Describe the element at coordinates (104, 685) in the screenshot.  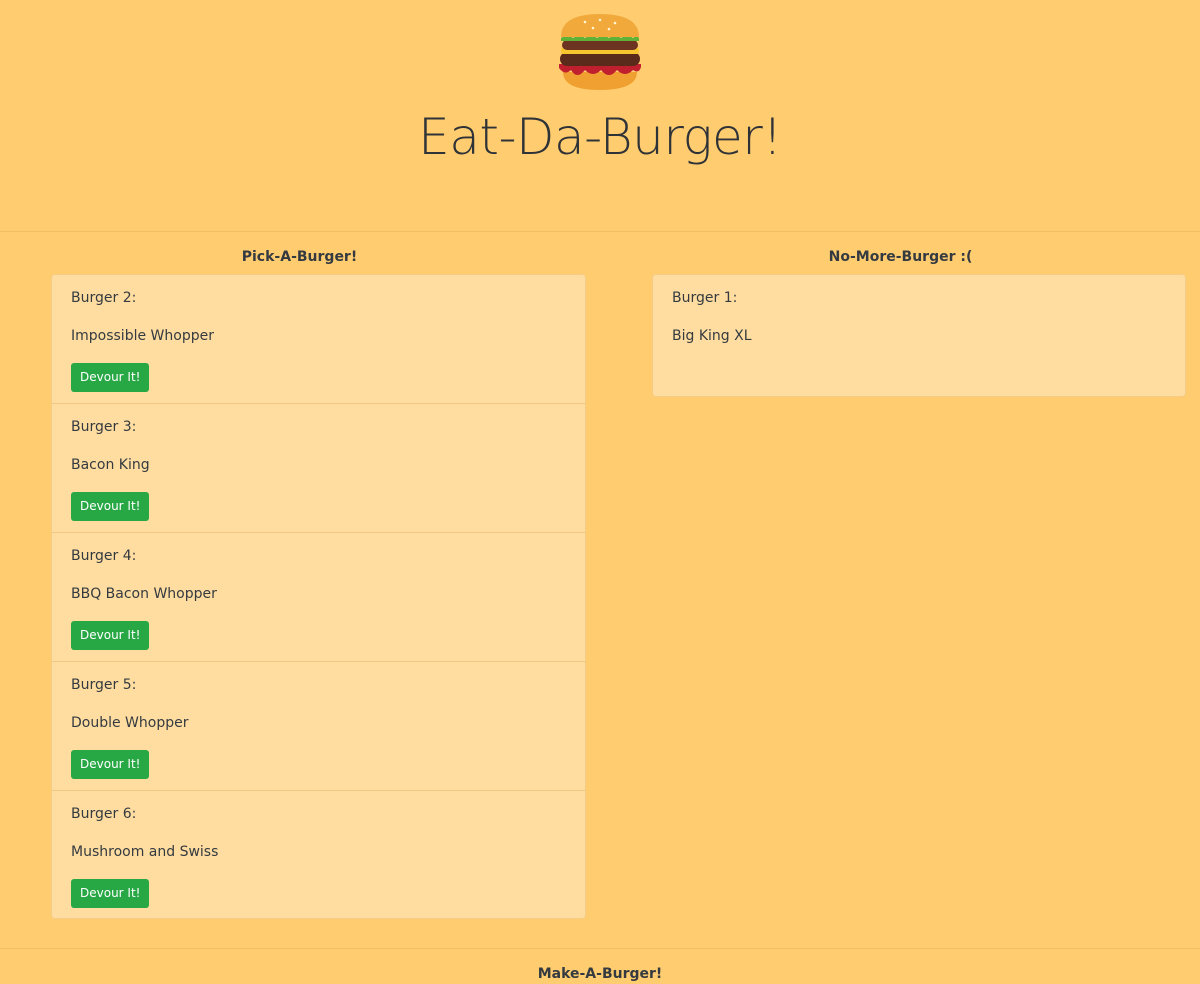
I see `burger-number: Burger 5:` at that location.